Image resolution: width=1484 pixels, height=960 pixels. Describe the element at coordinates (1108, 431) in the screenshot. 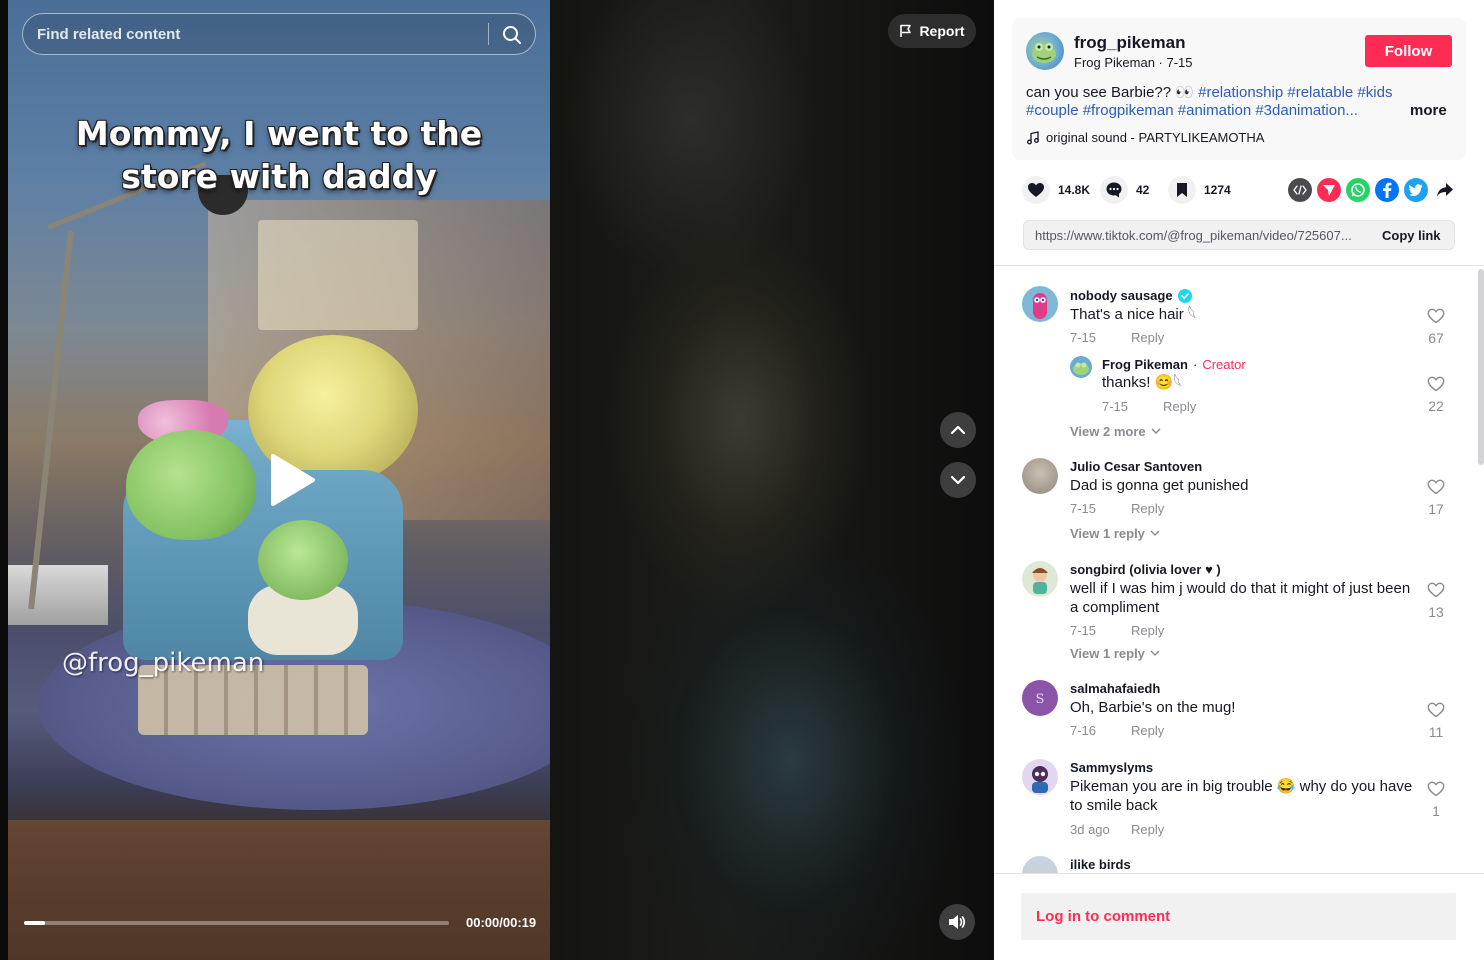

I see `view-more-label: View 2 more` at that location.